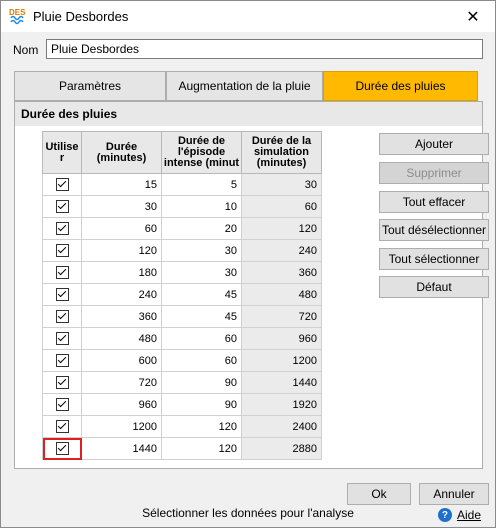 This screenshot has height=528, width=496. I want to click on table-row: 600 60 1200, so click(182, 360).